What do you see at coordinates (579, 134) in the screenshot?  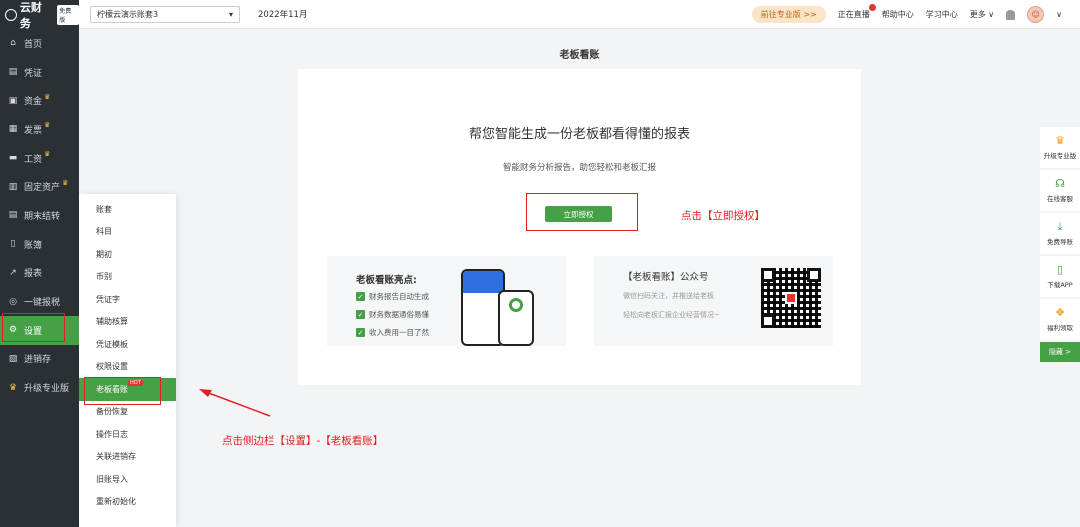 I see `headline: 帮您智能生成一份老板都看得懂的报表` at bounding box center [579, 134].